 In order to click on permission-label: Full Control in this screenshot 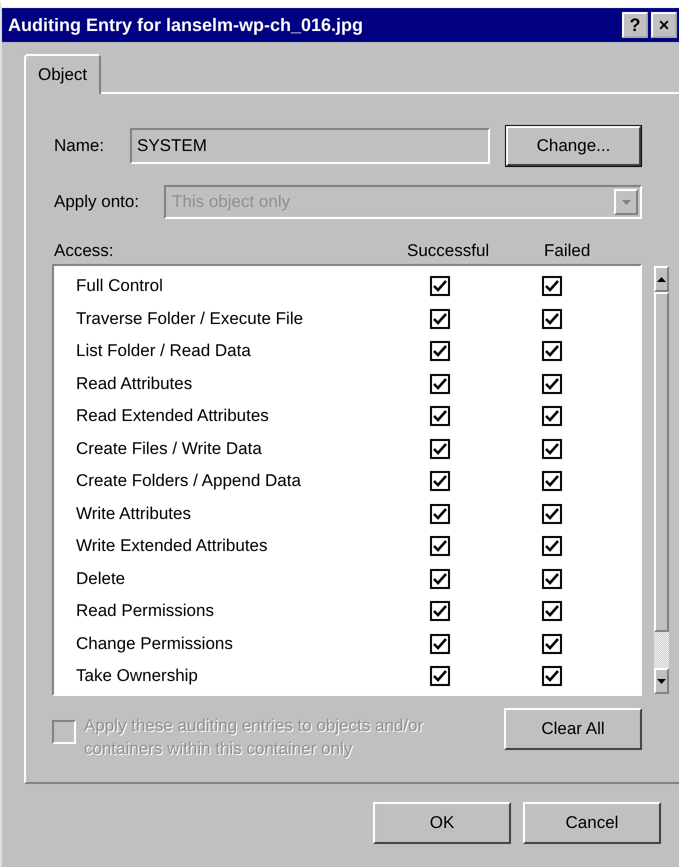, I will do `click(120, 286)`.